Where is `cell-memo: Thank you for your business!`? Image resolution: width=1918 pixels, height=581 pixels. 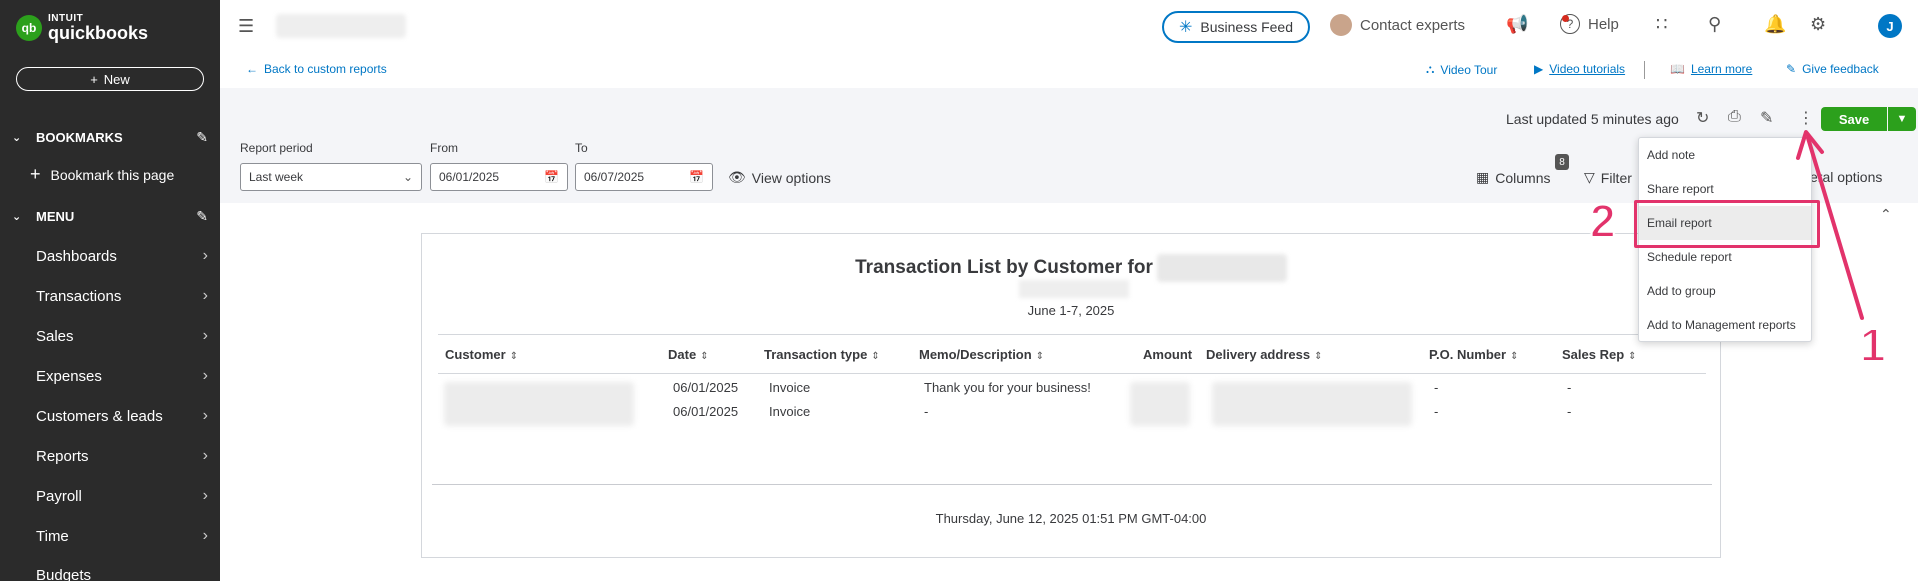
cell-memo: Thank you for your business! is located at coordinates (1007, 387).